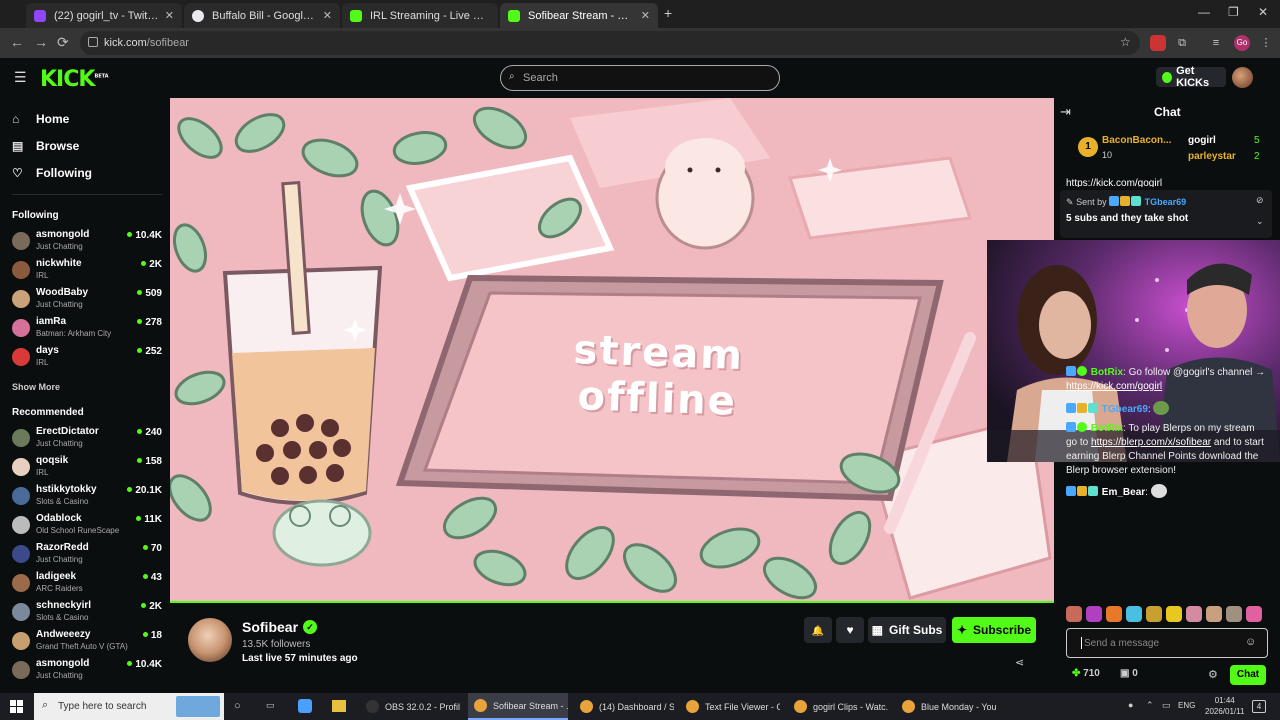 This screenshot has width=1280, height=720. Describe the element at coordinates (1125, 409) in the screenshot. I see `chat-username: TGbear69` at that location.